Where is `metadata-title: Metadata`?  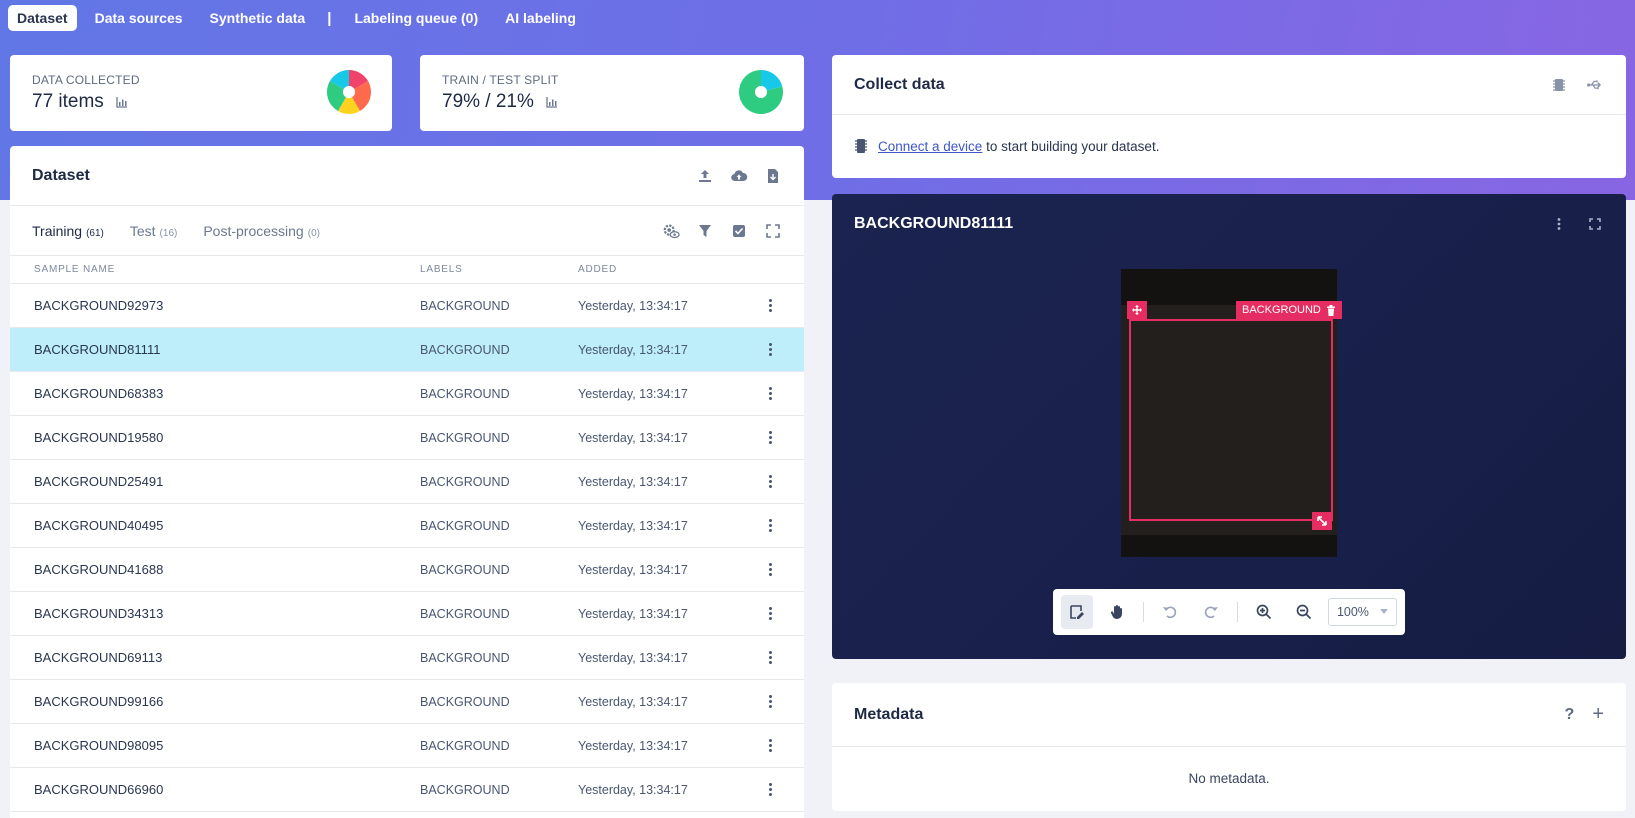 metadata-title: Metadata is located at coordinates (889, 714).